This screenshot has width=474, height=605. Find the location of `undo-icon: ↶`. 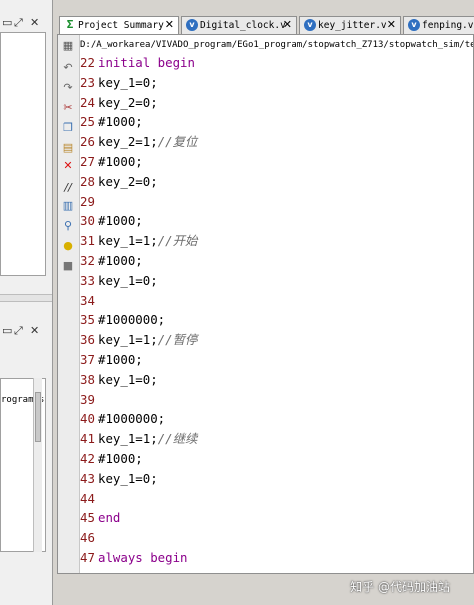

undo-icon: ↶ is located at coordinates (68, 68).